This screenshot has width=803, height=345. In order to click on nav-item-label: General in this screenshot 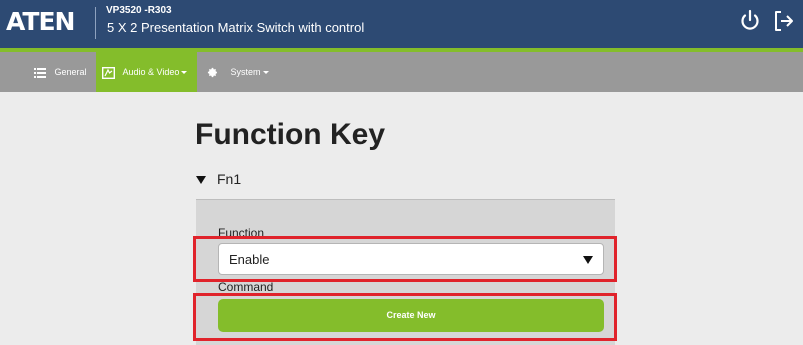, I will do `click(70, 72)`.